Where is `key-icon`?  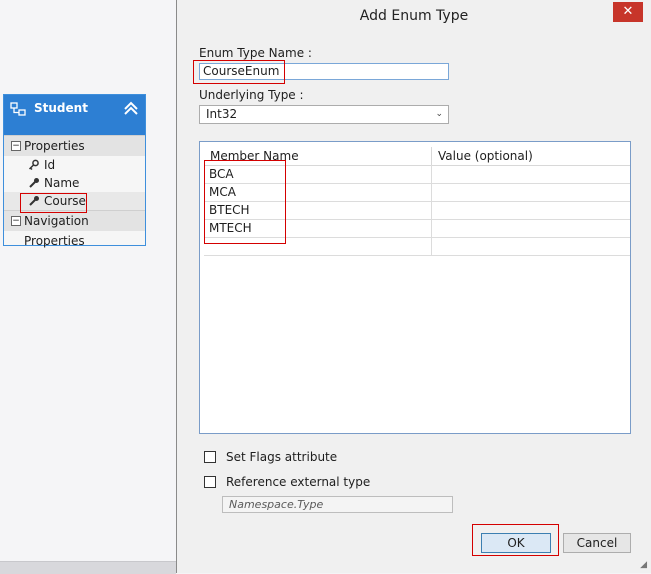 key-icon is located at coordinates (33, 165).